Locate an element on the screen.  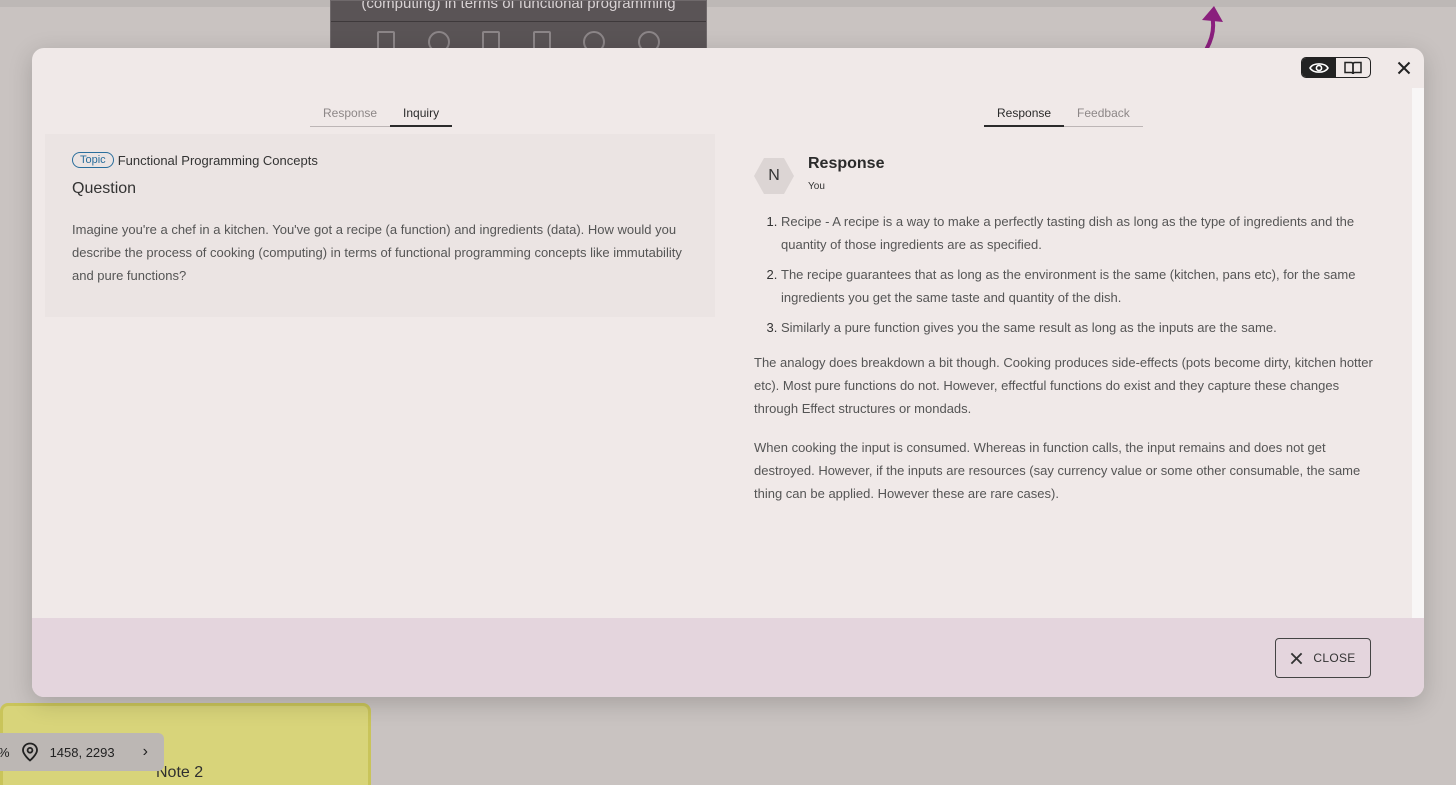
view-mode-toggle is located at coordinates (1336, 67).